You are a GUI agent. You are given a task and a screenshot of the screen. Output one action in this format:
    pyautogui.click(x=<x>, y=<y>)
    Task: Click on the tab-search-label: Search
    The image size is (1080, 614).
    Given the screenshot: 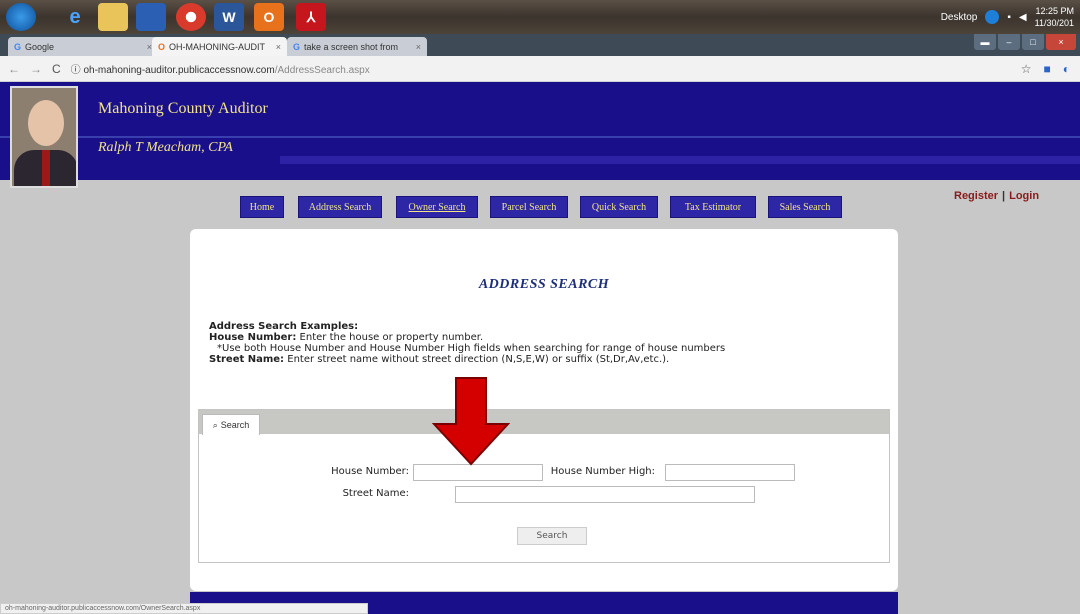 What is the action you would take?
    pyautogui.click(x=235, y=425)
    